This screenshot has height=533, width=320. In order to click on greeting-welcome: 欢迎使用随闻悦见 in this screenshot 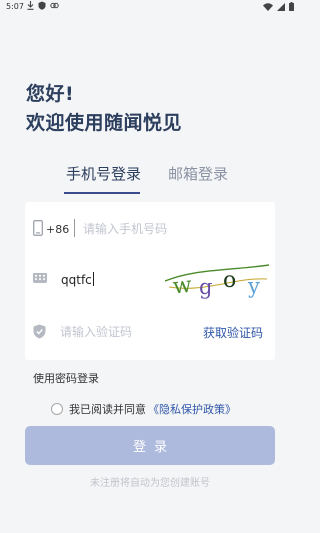, I will do `click(104, 123)`.